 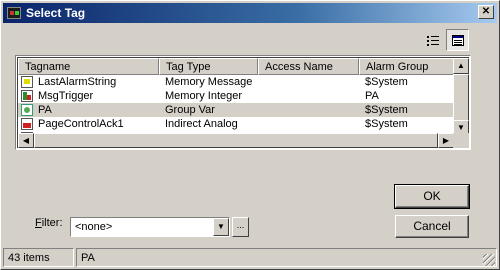 I want to click on details-view-icon, so click(x=458, y=40).